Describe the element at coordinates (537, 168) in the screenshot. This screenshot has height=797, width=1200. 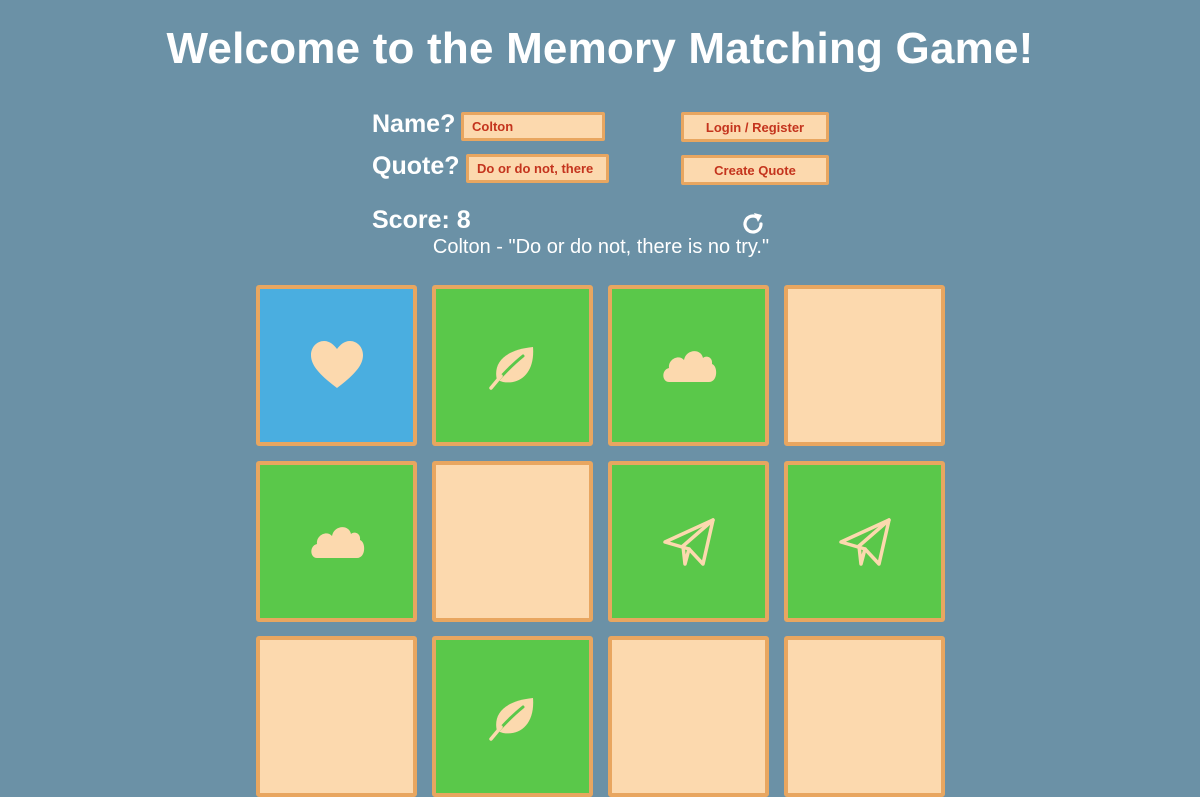
I see `quote-input` at that location.